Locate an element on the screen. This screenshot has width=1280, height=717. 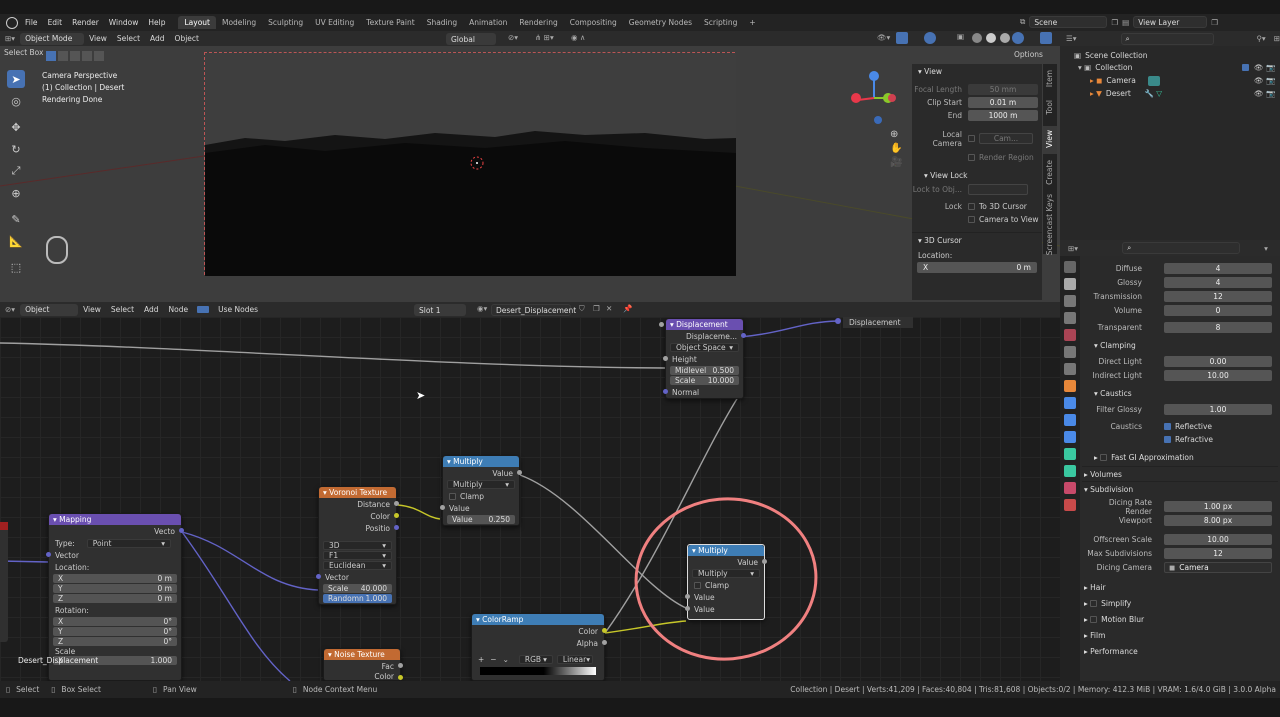
max-subdivisions-field: 12 is located at coordinates (1218, 553).